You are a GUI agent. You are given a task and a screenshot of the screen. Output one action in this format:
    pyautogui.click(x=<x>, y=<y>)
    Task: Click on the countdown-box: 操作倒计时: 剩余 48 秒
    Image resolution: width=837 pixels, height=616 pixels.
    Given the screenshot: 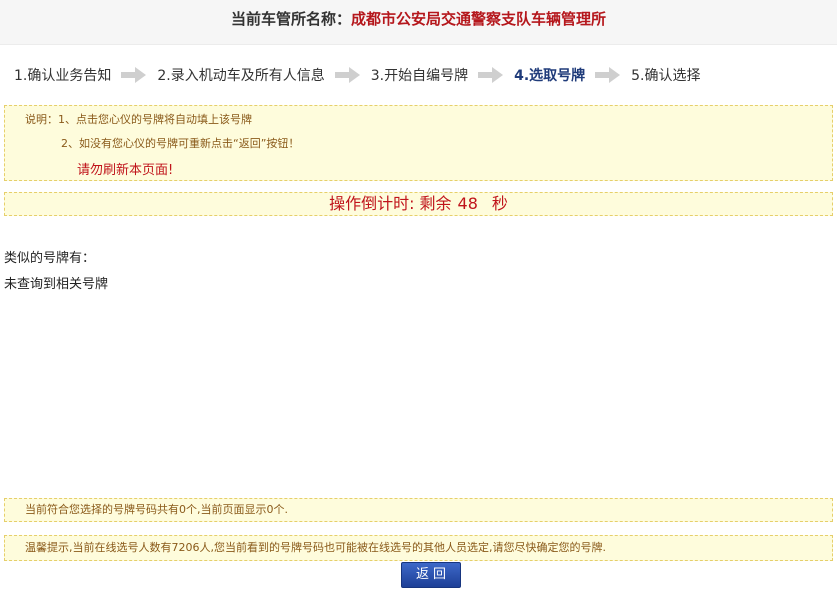 What is the action you would take?
    pyautogui.click(x=418, y=204)
    